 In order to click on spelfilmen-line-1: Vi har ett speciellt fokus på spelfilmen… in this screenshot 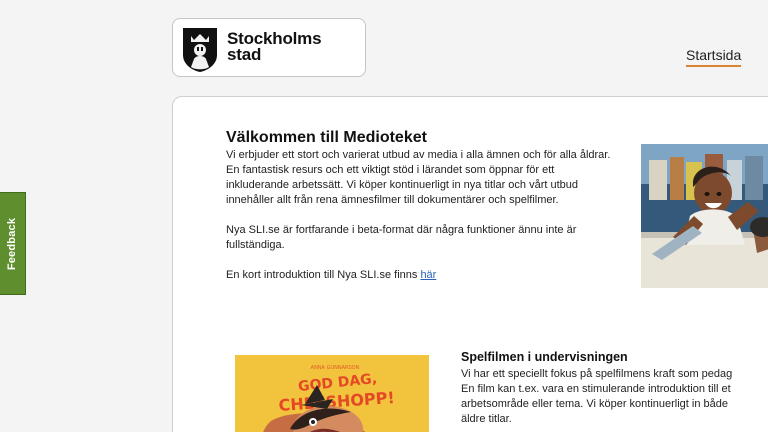, I will do `click(597, 374)`.